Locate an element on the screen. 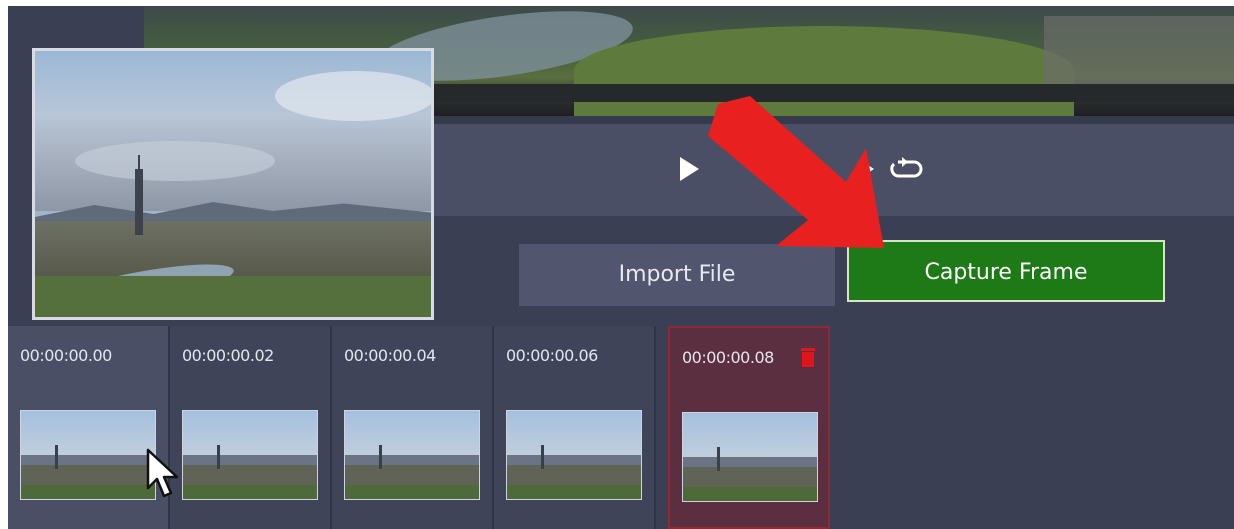 This screenshot has width=1234, height=529. frame-thumbnail-item-selected: 00:00:00.08 is located at coordinates (749, 427).